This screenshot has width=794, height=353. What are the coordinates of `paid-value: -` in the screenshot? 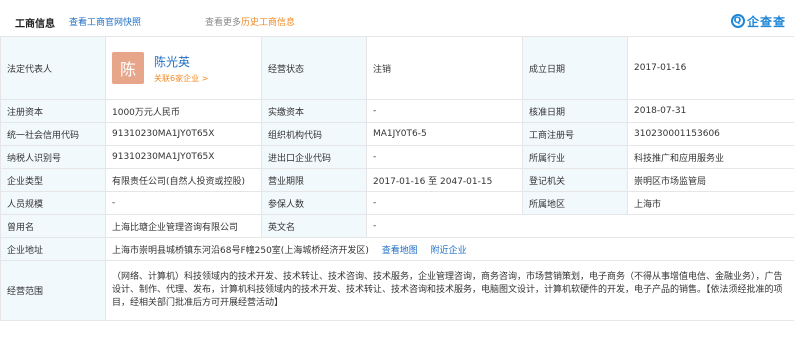 It's located at (444, 111).